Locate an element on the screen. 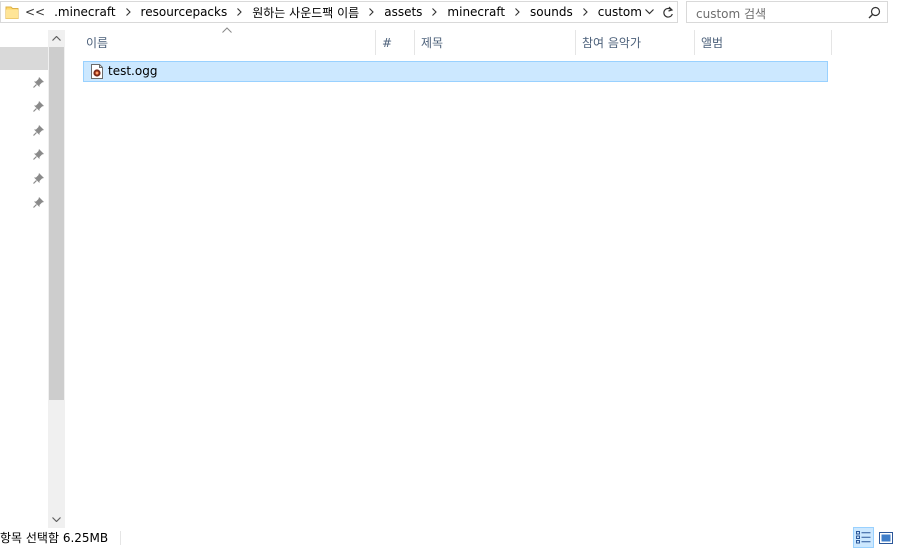  column-header-album: 앨범 is located at coordinates (763, 42).